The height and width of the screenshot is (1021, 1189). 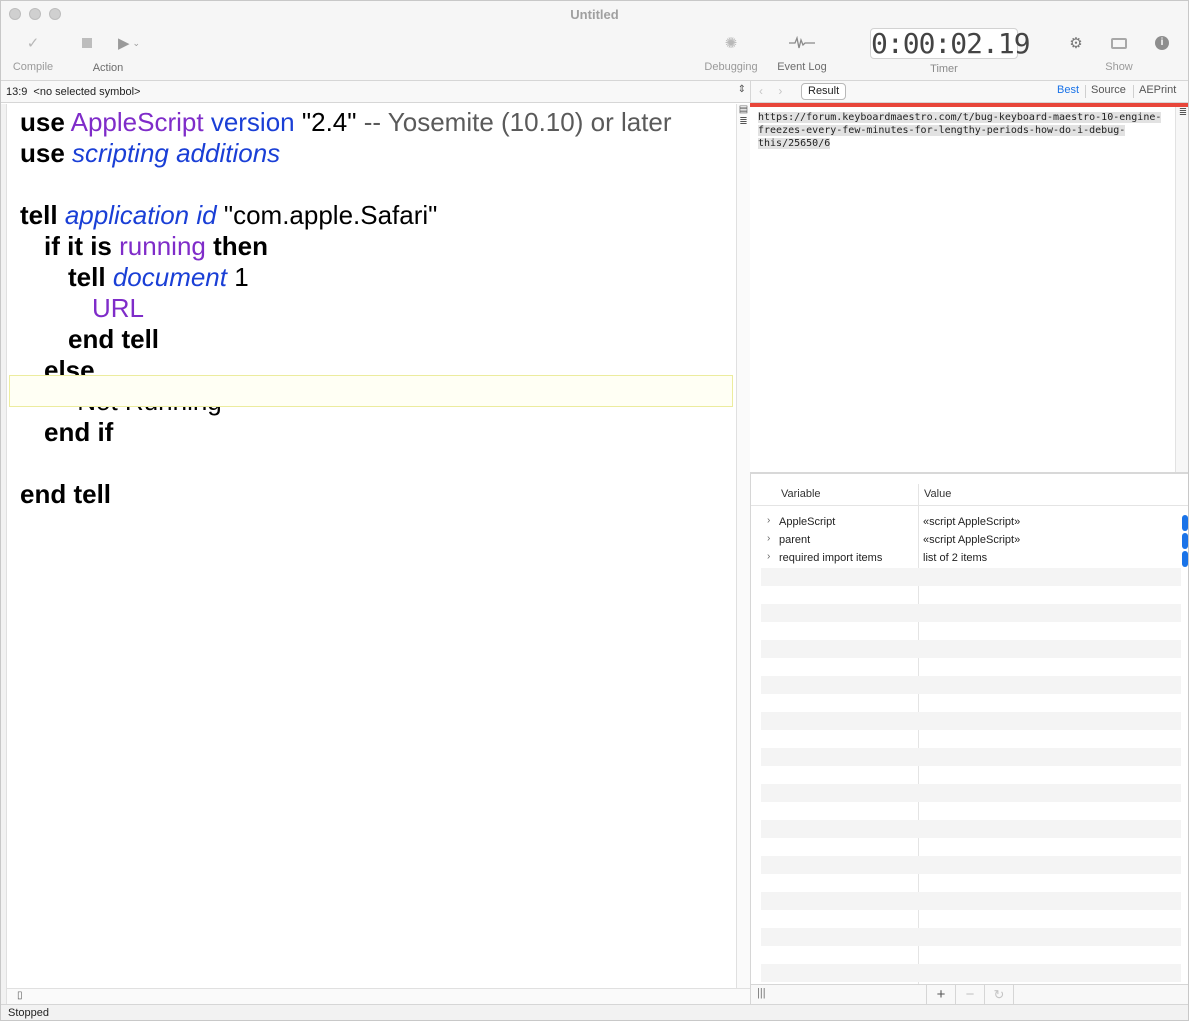 I want to click on sidebar-toggle-icon: ▯, so click(x=20, y=995).